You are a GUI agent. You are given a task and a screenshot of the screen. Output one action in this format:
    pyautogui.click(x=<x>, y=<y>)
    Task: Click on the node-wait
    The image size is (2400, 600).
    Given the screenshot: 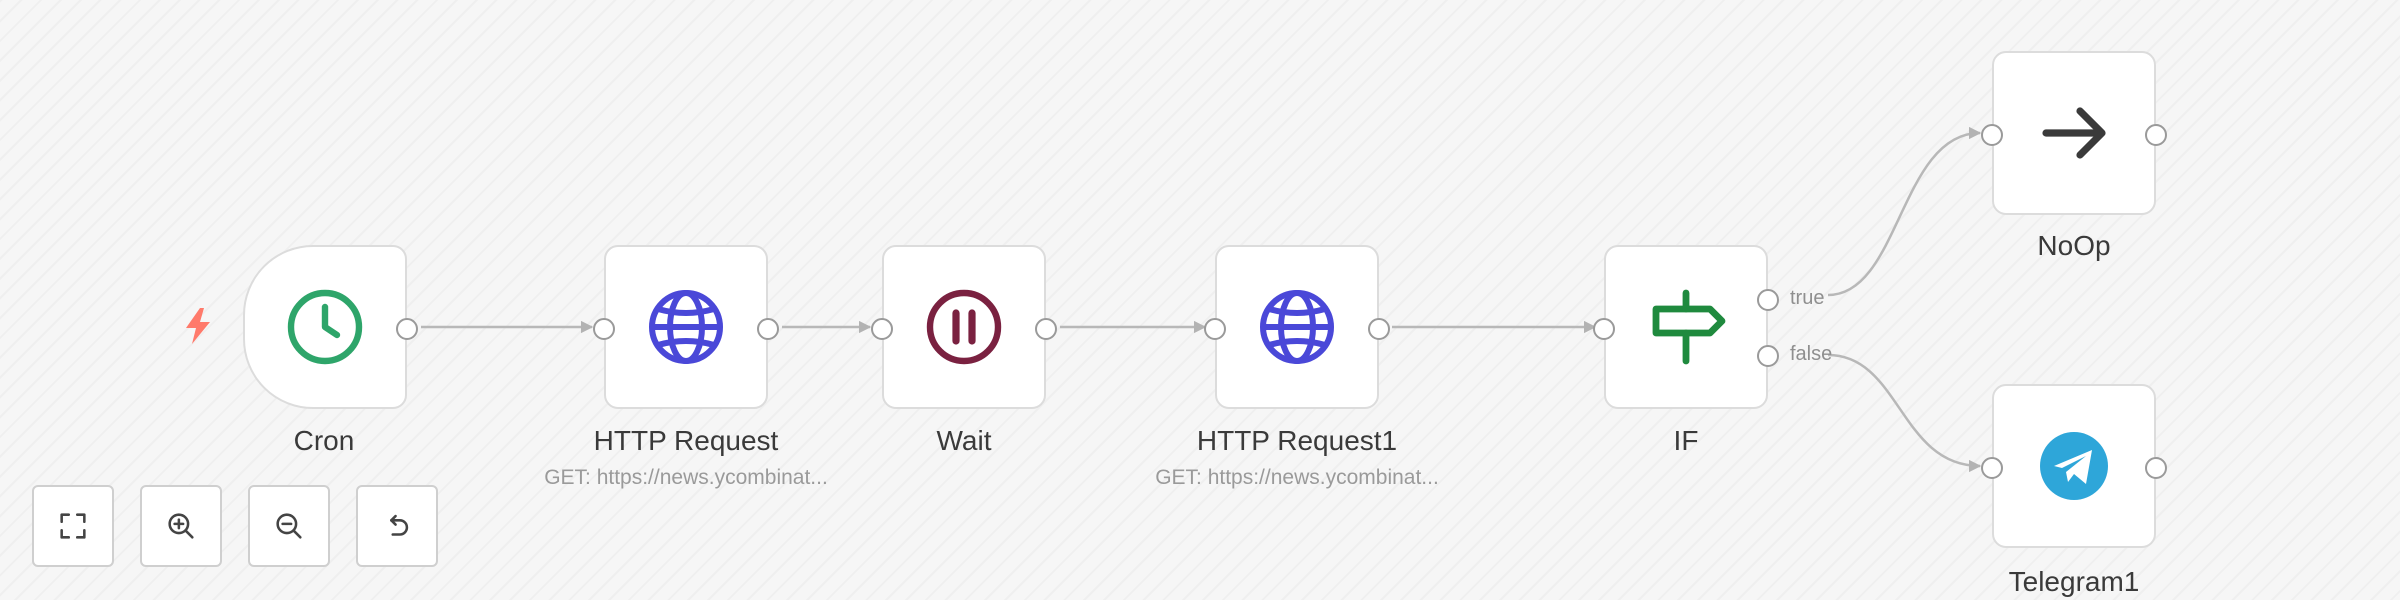 What is the action you would take?
    pyautogui.click(x=964, y=327)
    